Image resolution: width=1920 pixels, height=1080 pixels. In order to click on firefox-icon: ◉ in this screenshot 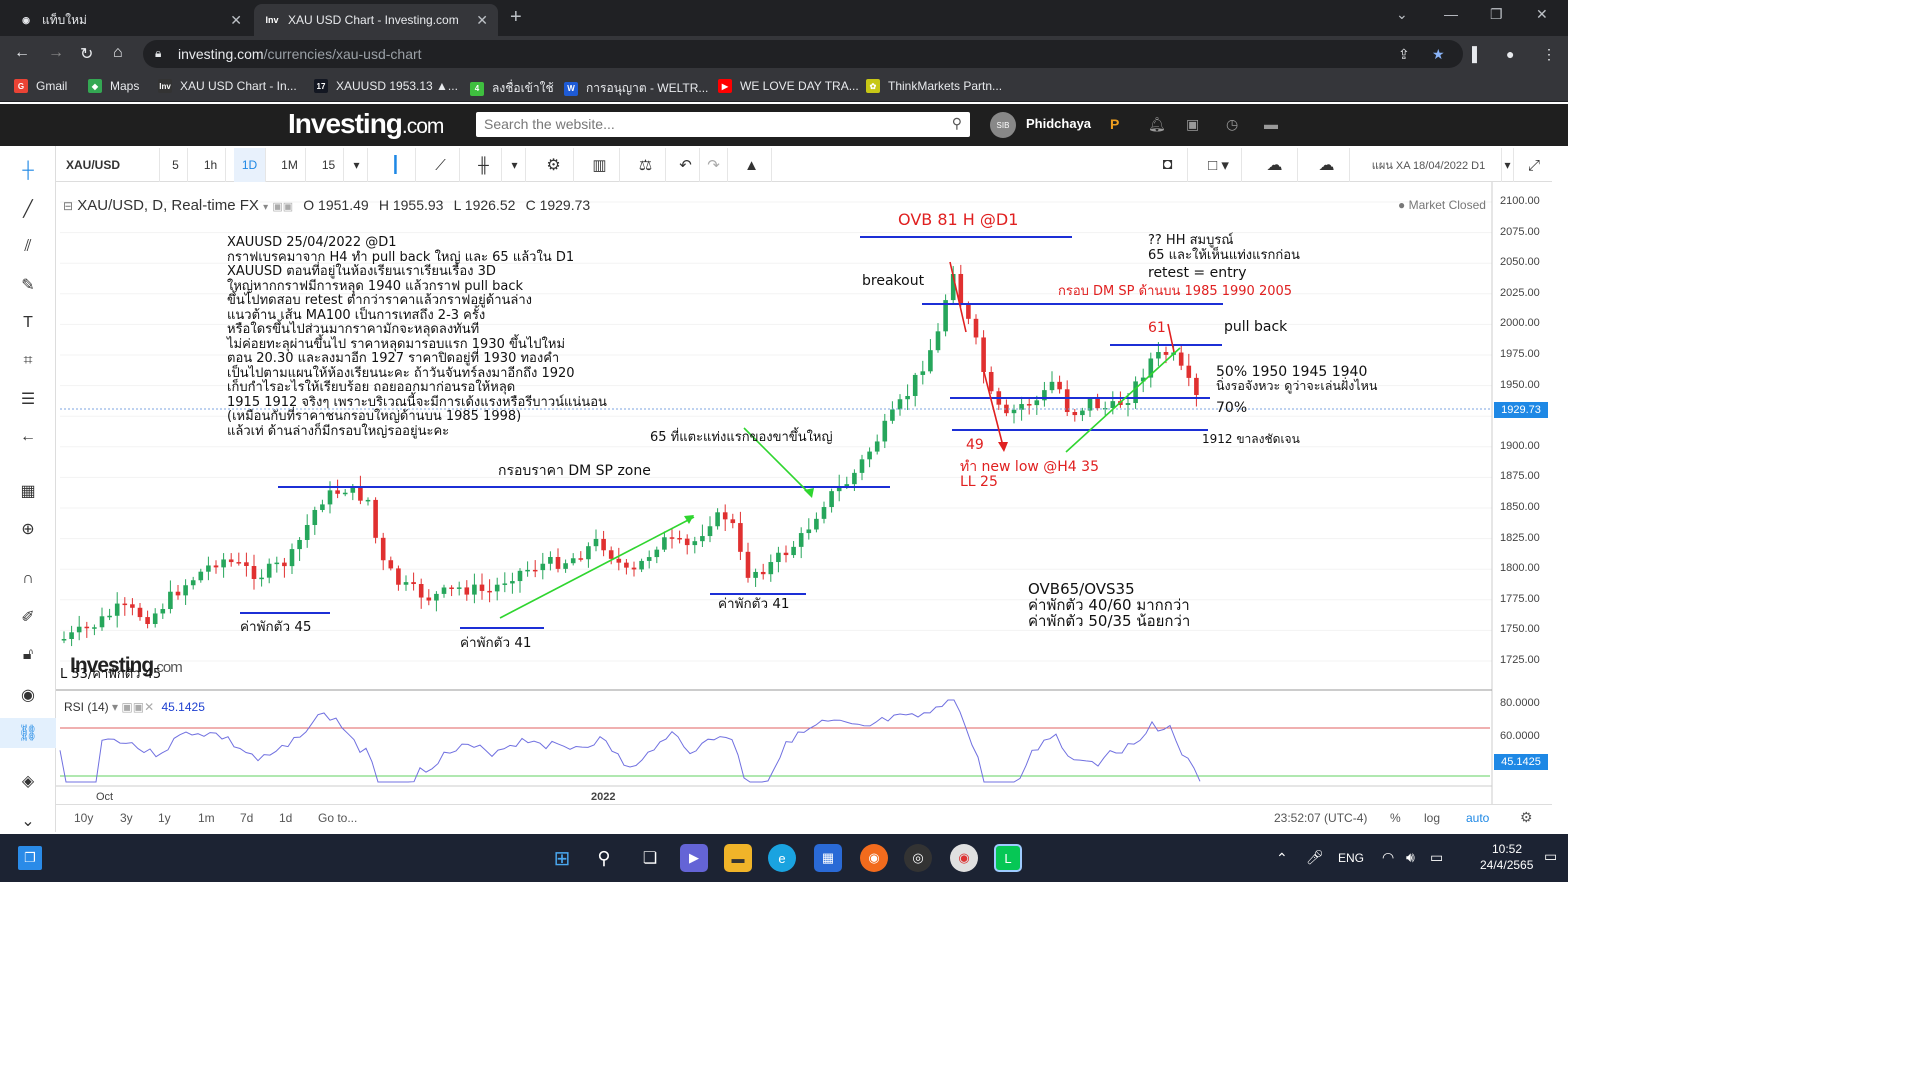, I will do `click(874, 858)`.